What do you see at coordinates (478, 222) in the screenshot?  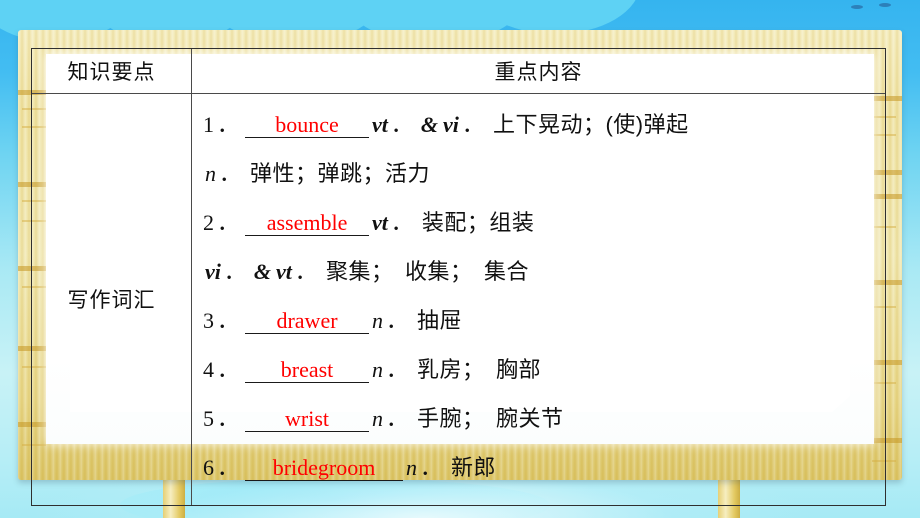 I see `meaning-text: 装配；组装` at bounding box center [478, 222].